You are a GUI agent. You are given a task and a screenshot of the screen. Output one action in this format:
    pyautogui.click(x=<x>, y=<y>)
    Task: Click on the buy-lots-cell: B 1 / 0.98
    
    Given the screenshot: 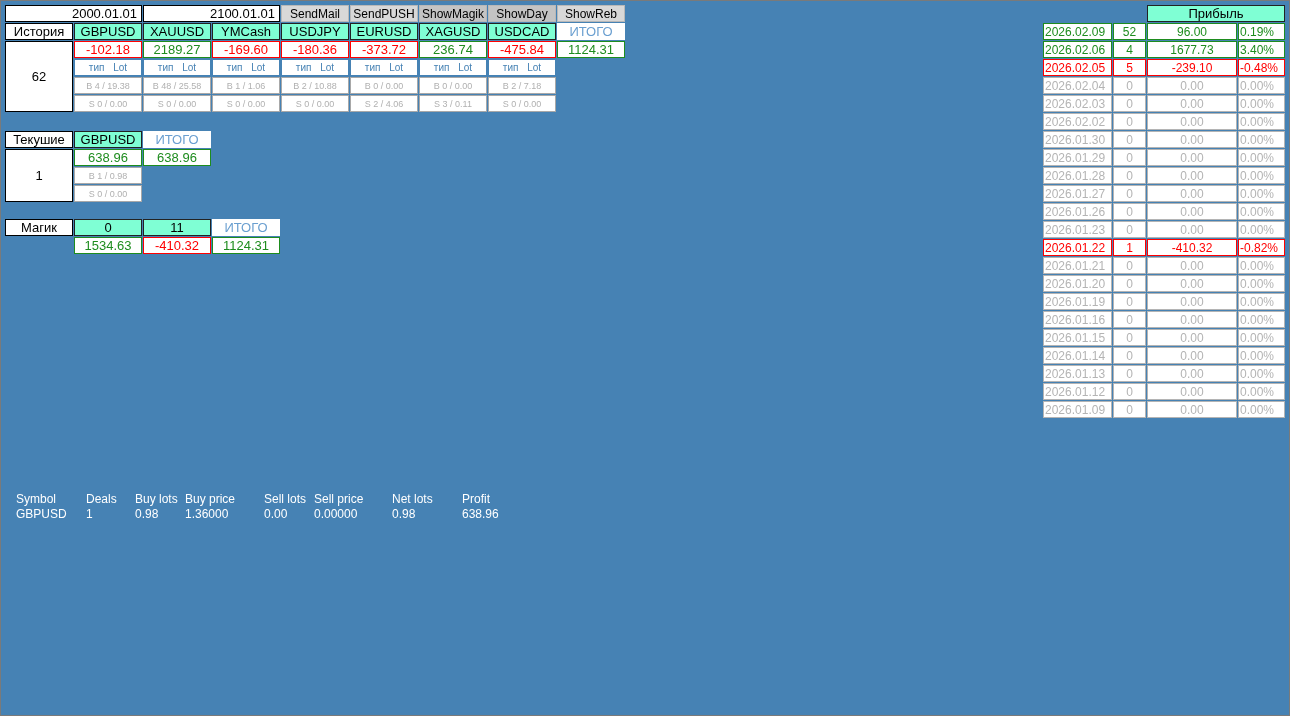 What is the action you would take?
    pyautogui.click(x=108, y=175)
    